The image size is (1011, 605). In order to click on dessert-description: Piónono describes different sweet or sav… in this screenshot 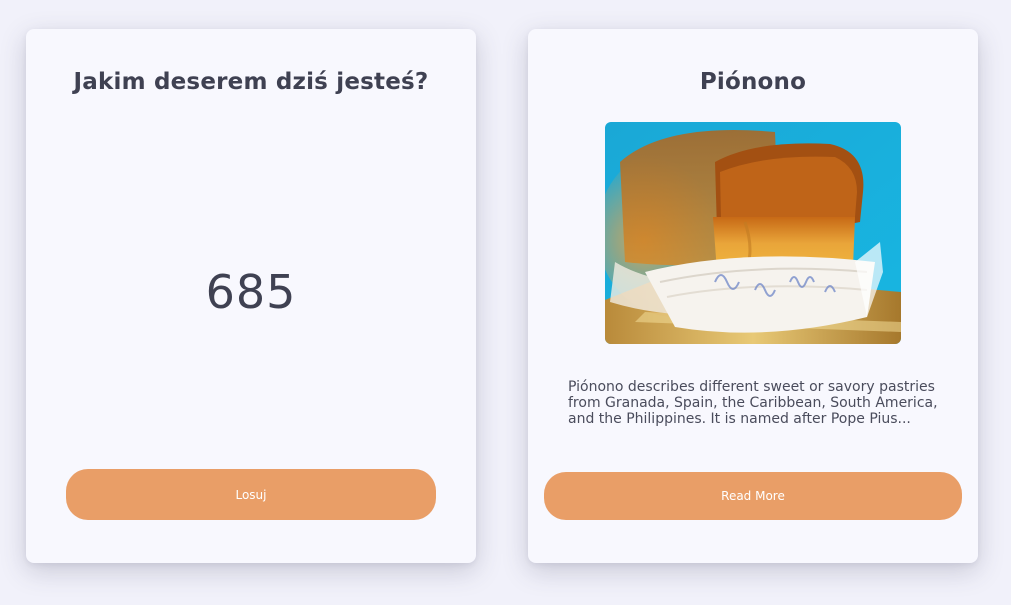, I will do `click(753, 403)`.